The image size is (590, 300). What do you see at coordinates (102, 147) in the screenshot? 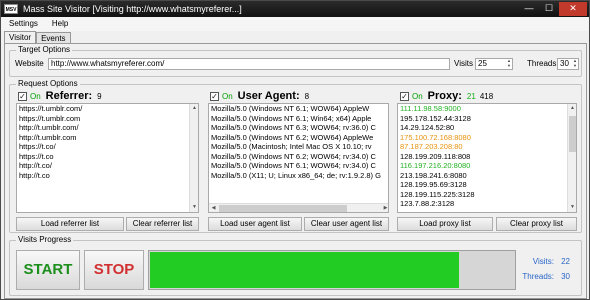
I see `referrer-item: https://t.co/` at bounding box center [102, 147].